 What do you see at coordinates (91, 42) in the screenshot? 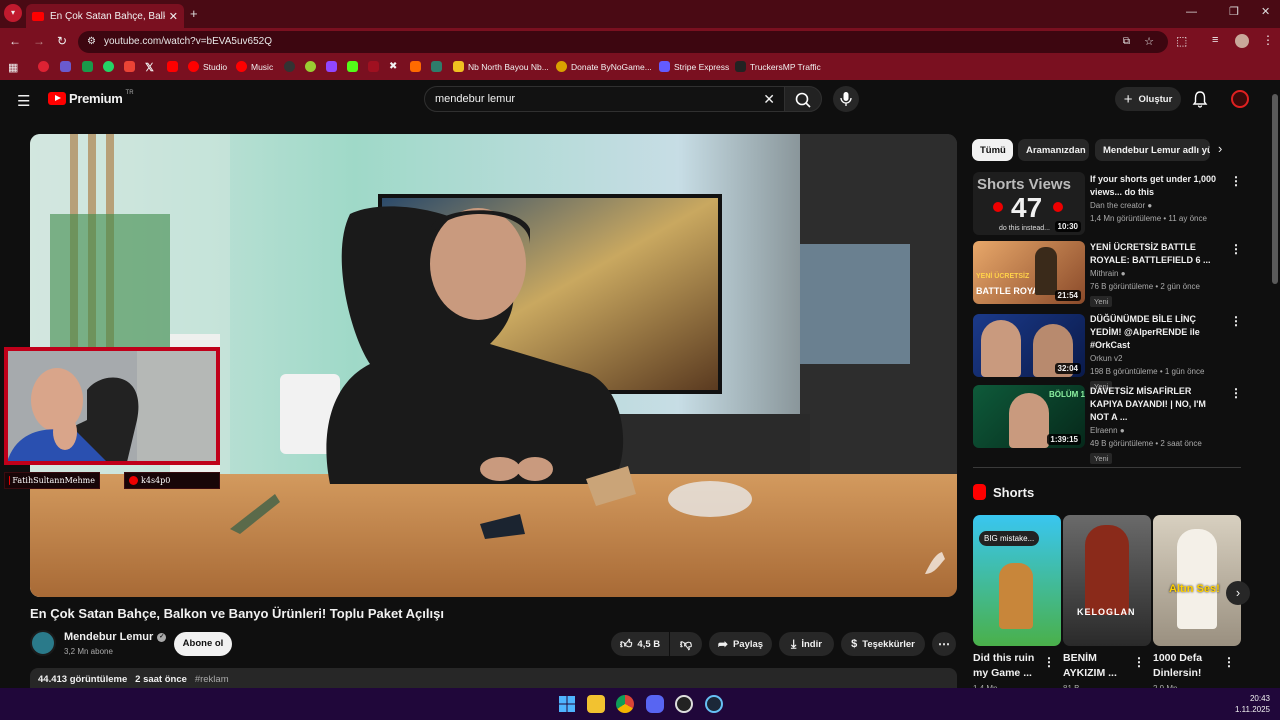
I see `site-info-icon: ⚙` at bounding box center [91, 42].